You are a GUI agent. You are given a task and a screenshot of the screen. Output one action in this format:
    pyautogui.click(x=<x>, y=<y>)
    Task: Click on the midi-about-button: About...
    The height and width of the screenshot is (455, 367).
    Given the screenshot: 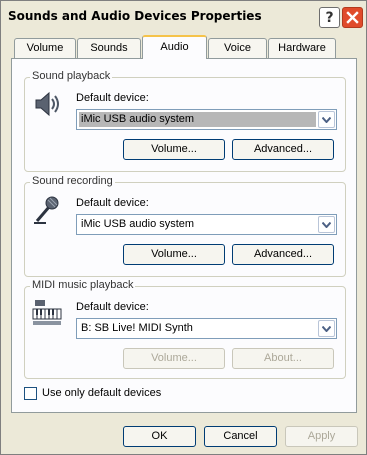 What is the action you would take?
    pyautogui.click(x=283, y=358)
    